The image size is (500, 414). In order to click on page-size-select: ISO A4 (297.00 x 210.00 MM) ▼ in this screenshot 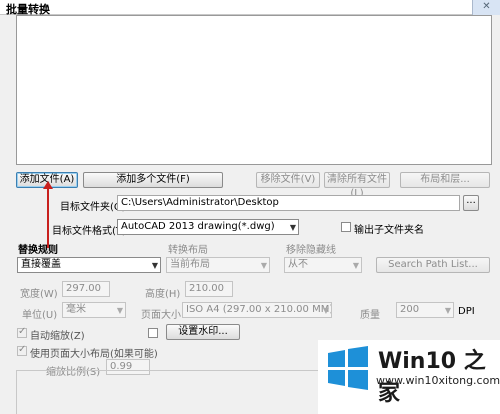, I will do `click(257, 310)`.